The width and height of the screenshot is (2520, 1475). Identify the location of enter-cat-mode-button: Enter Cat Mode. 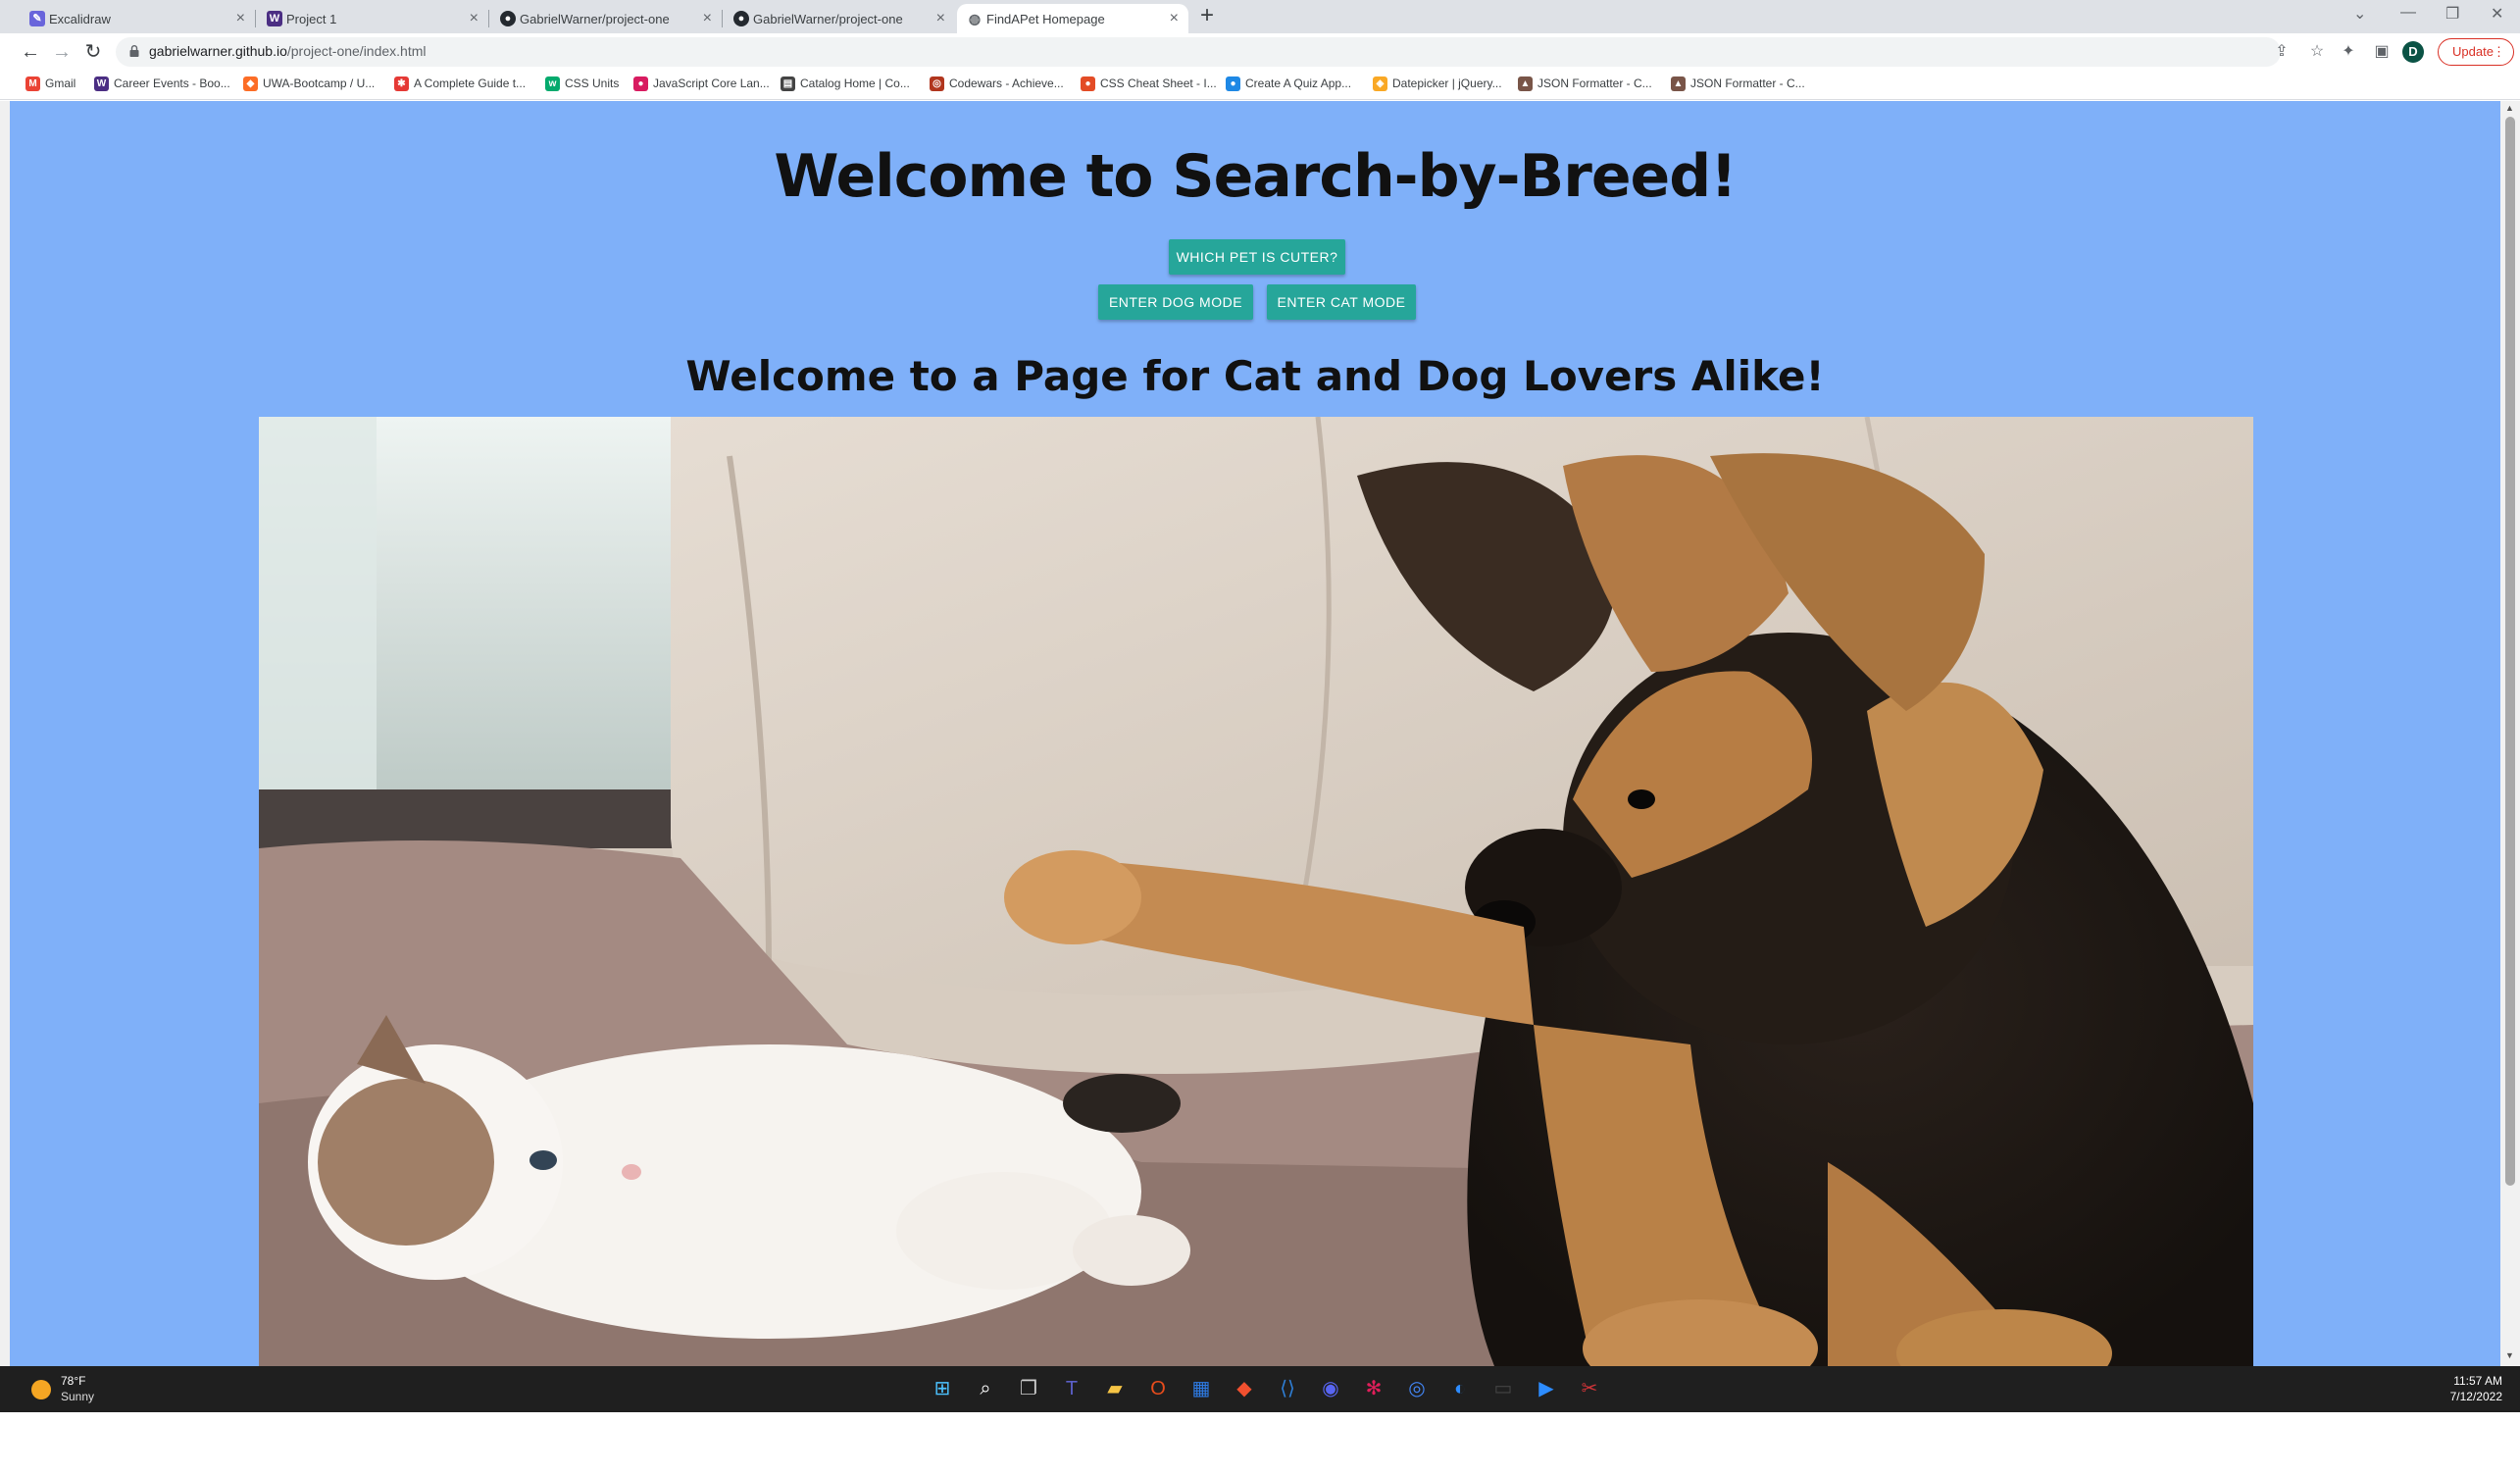
(1341, 302).